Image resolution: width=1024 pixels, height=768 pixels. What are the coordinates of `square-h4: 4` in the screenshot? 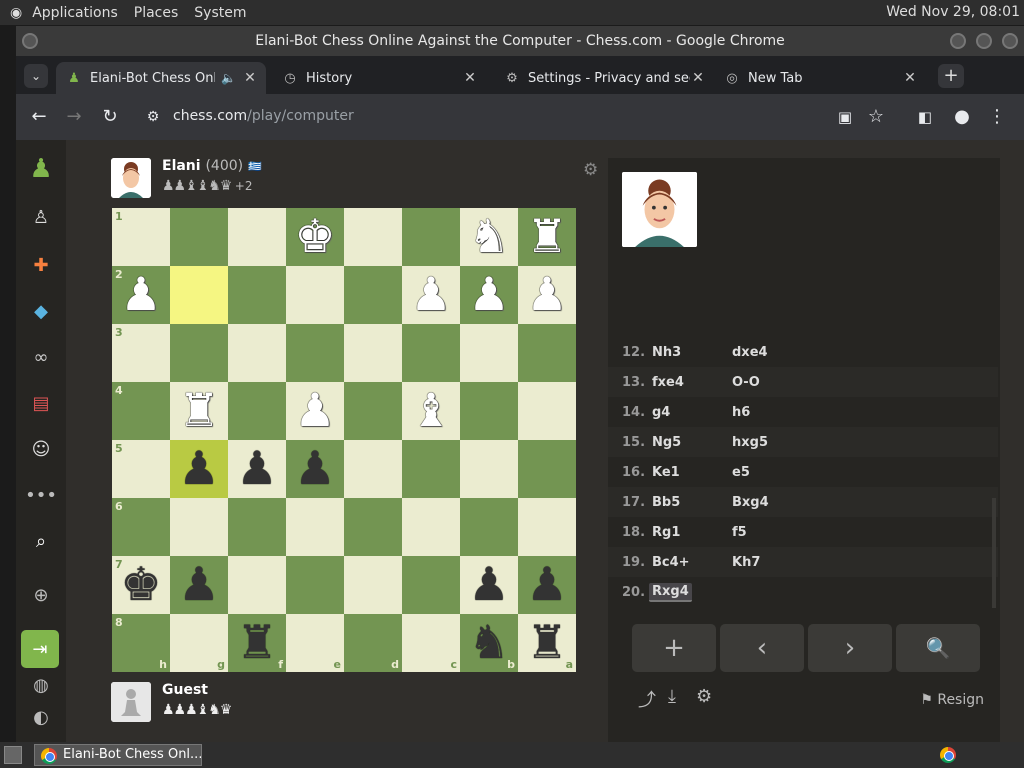 It's located at (141, 411).